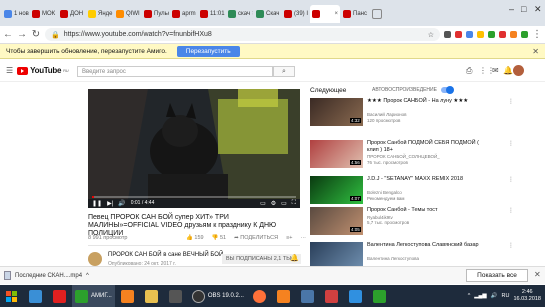 The image size is (545, 307). Describe the element at coordinates (304, 238) in the screenshot. I see `more-actions-icon: ···` at that location.